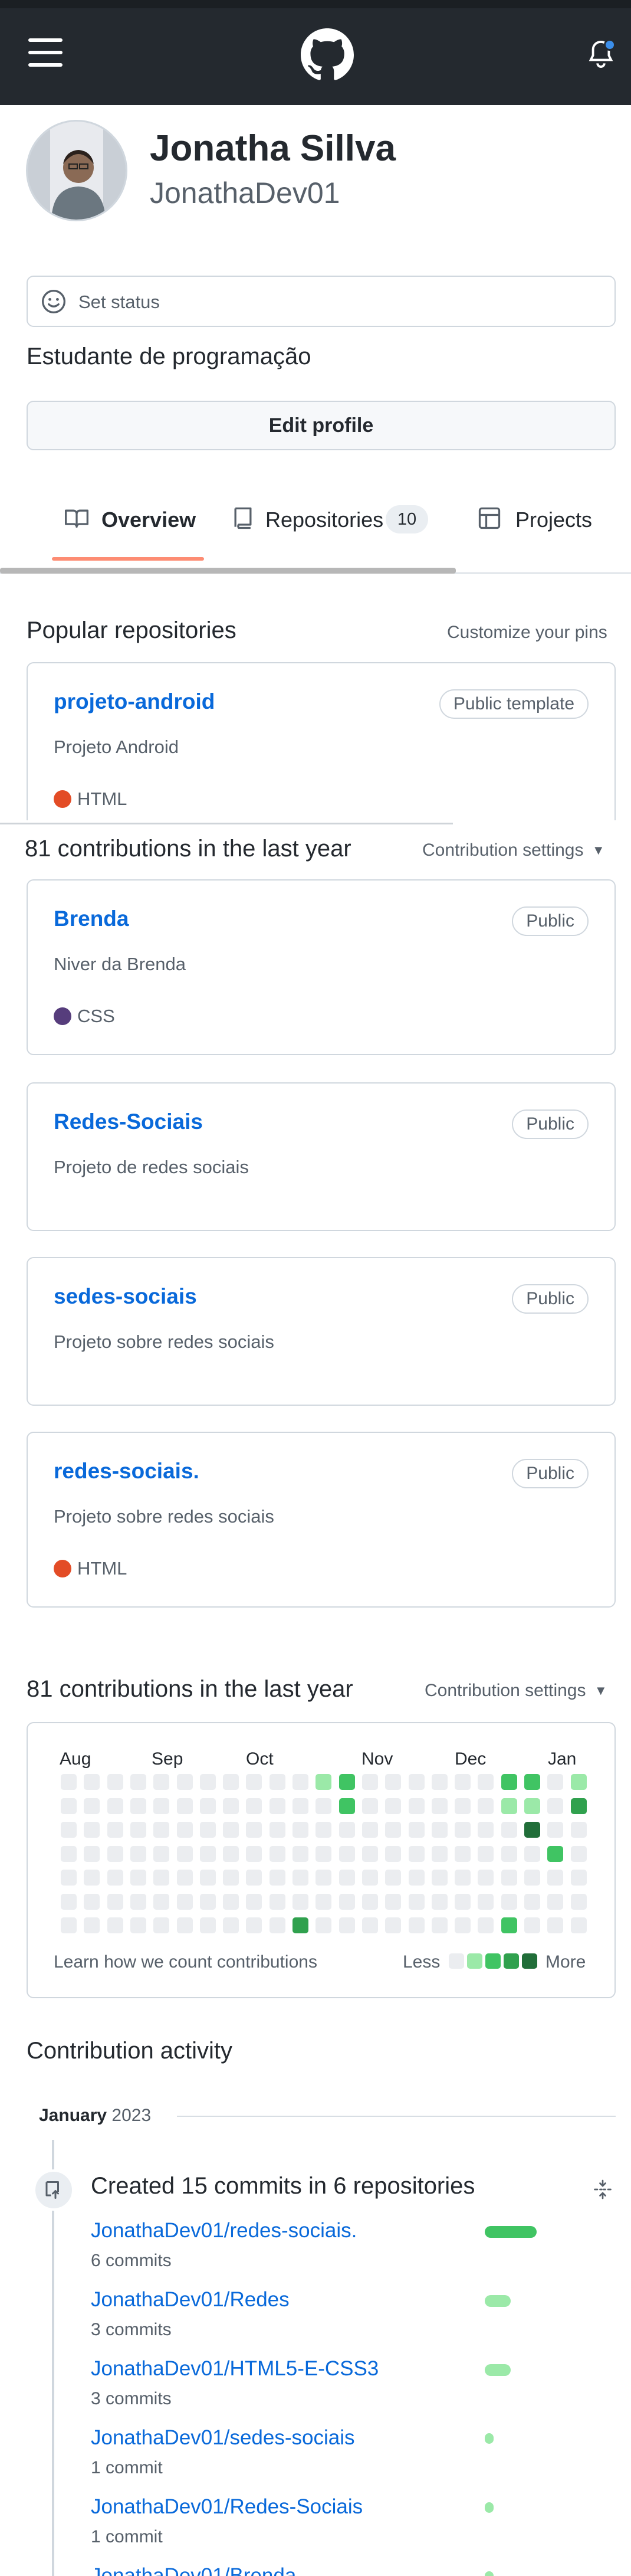 The height and width of the screenshot is (2576, 631). Describe the element at coordinates (128, 1122) in the screenshot. I see `repo-name-link: Redes-Sociais` at that location.